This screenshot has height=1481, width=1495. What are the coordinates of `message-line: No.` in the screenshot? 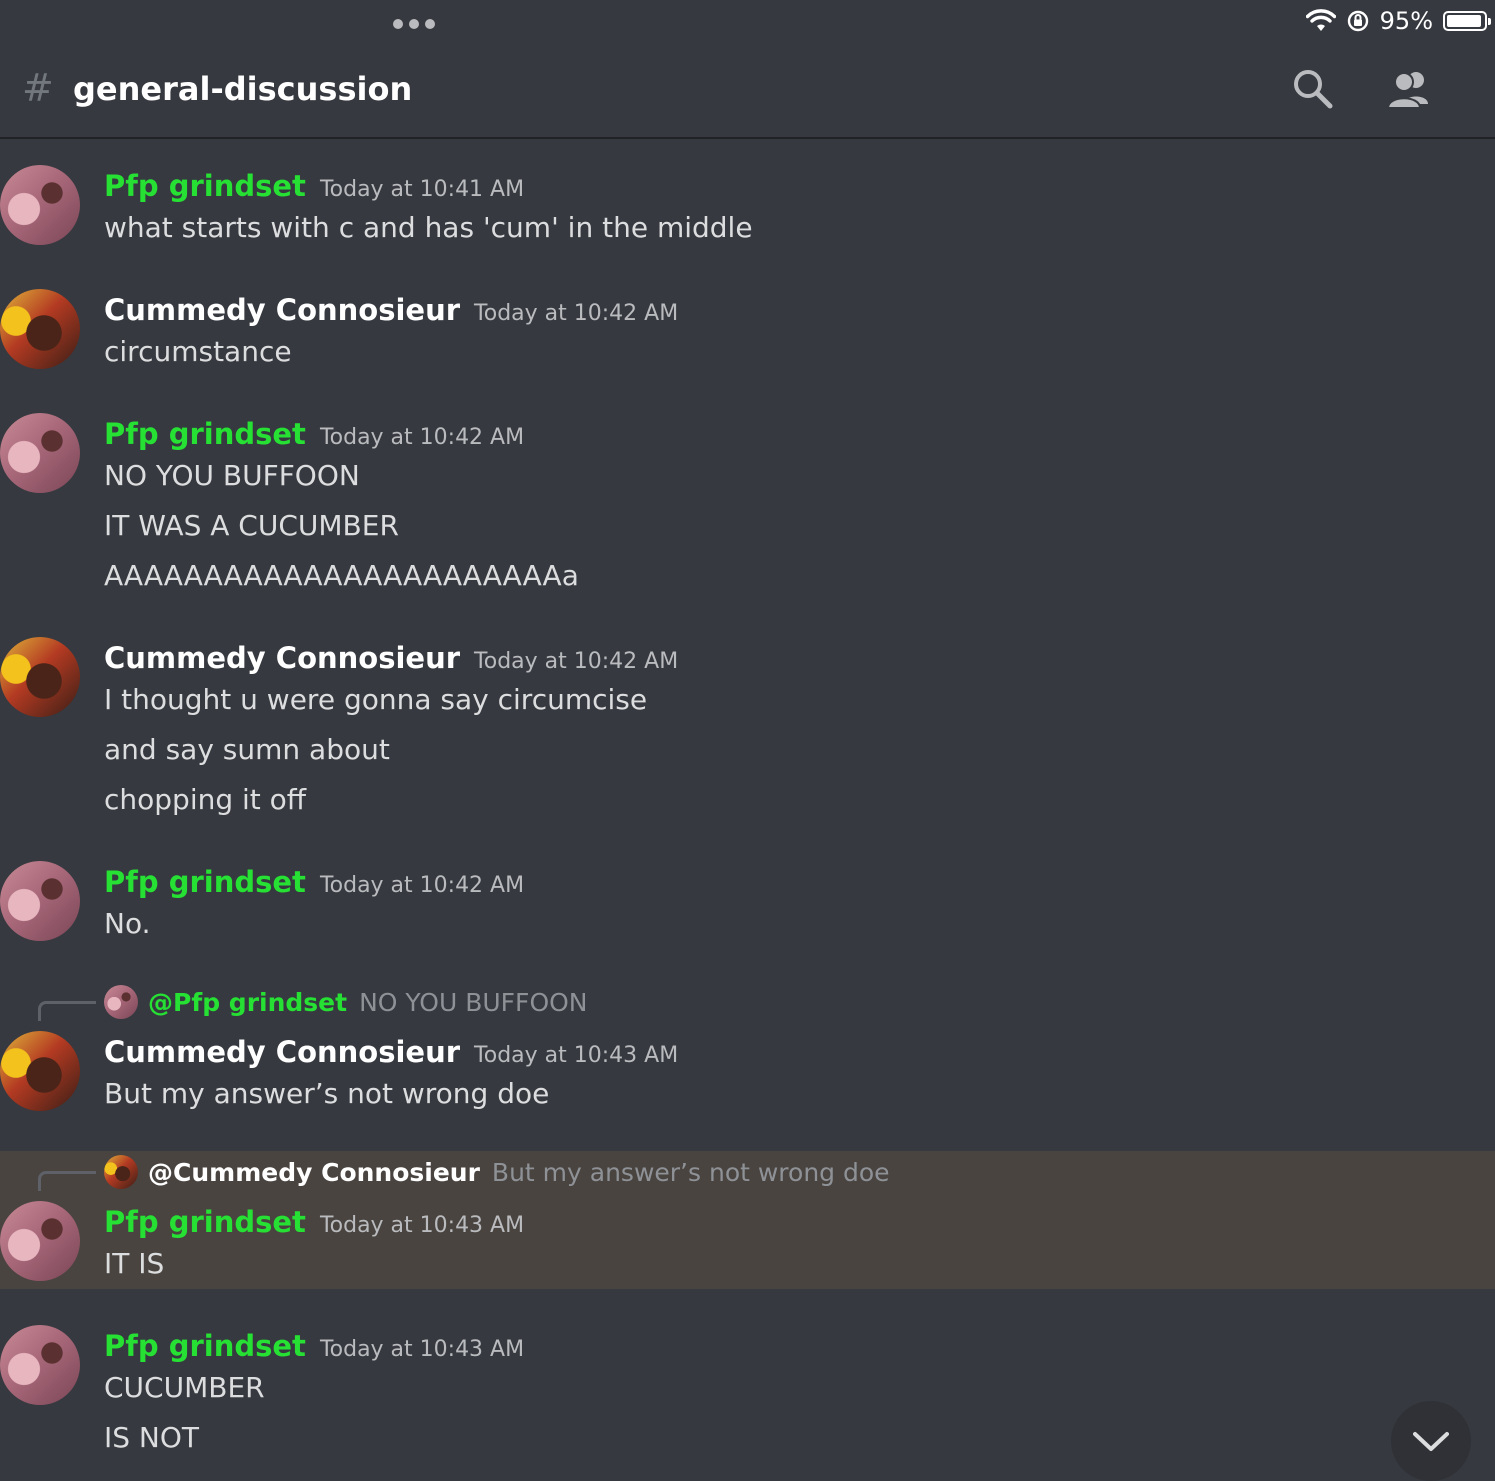 It's located at (127, 923).